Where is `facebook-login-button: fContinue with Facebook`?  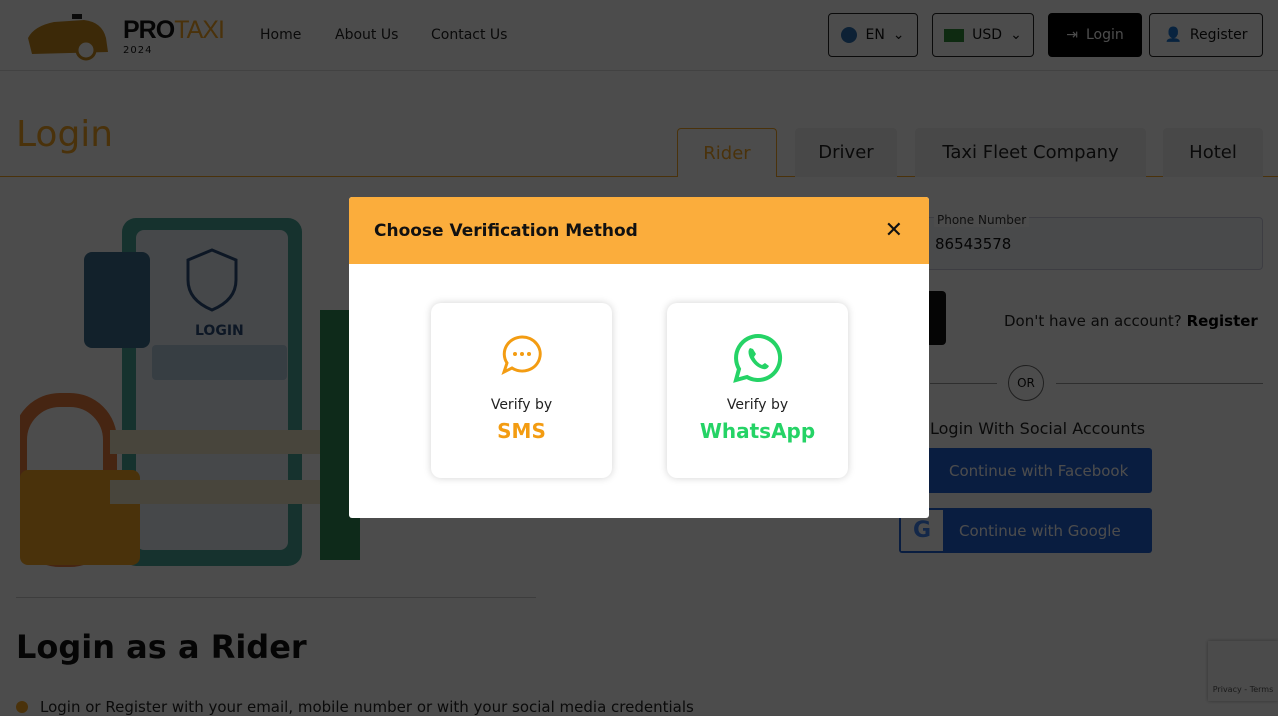 facebook-login-button: fContinue with Facebook is located at coordinates (1025, 470).